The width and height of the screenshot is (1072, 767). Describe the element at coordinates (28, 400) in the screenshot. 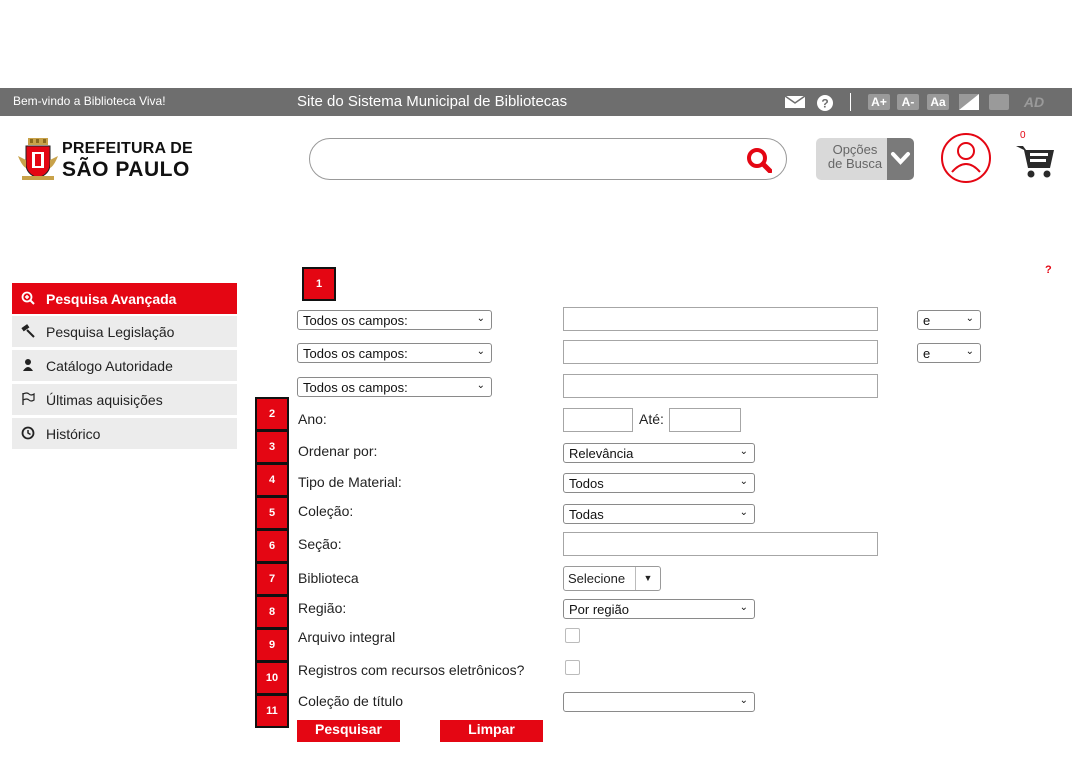

I see `flag-icon` at that location.